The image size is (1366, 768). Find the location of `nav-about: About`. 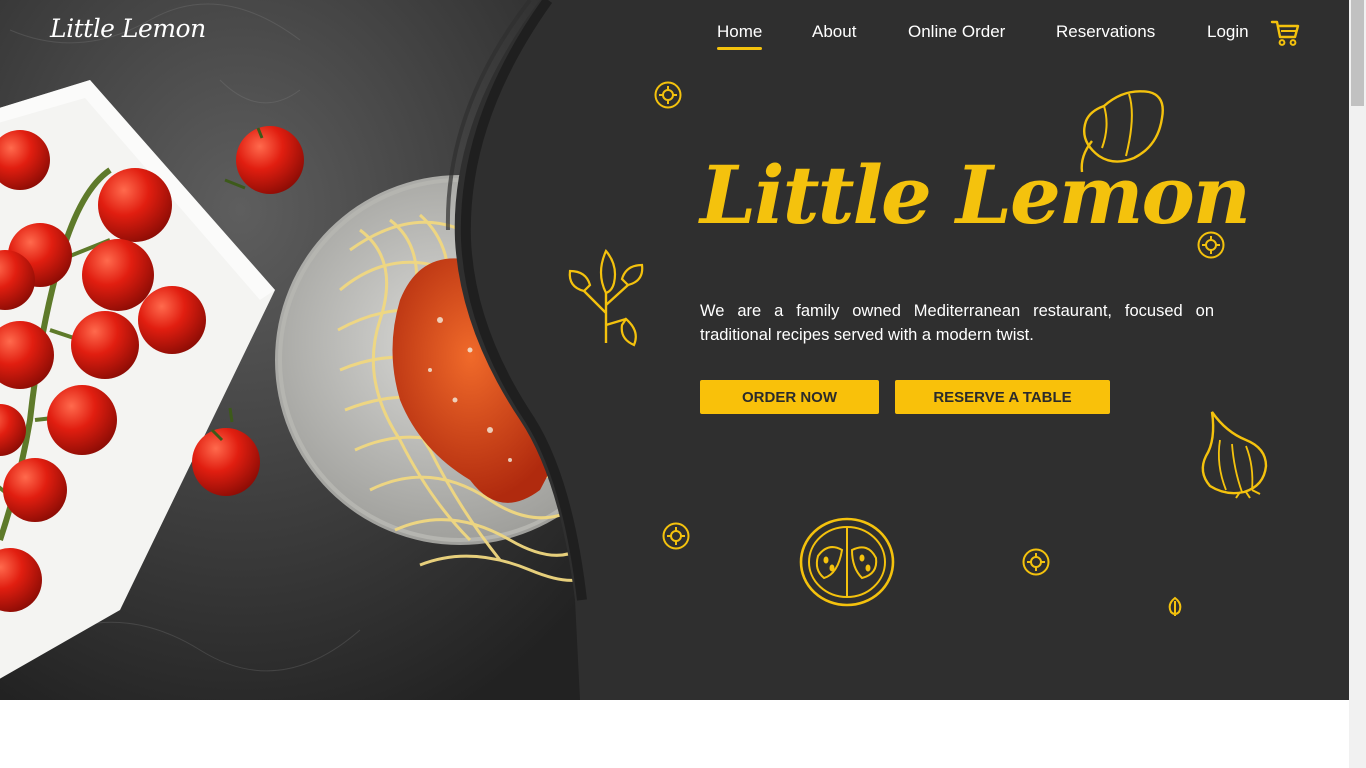

nav-about: About is located at coordinates (834, 32).